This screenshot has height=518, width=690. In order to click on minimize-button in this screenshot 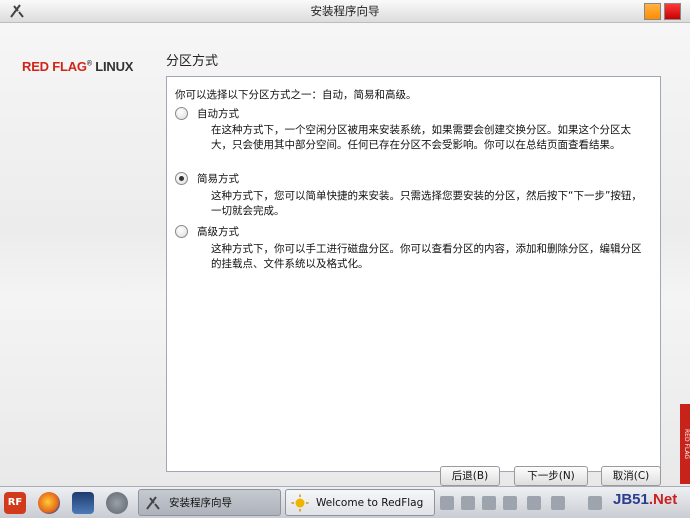, I will do `click(652, 11)`.